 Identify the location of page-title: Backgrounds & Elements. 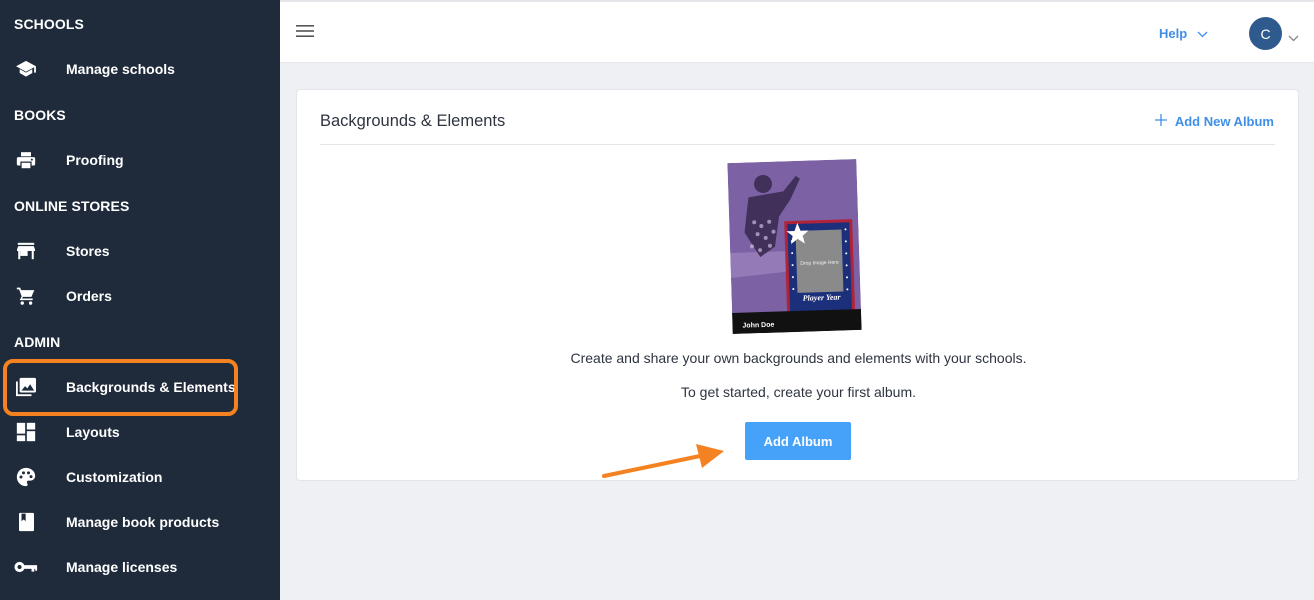
(413, 121).